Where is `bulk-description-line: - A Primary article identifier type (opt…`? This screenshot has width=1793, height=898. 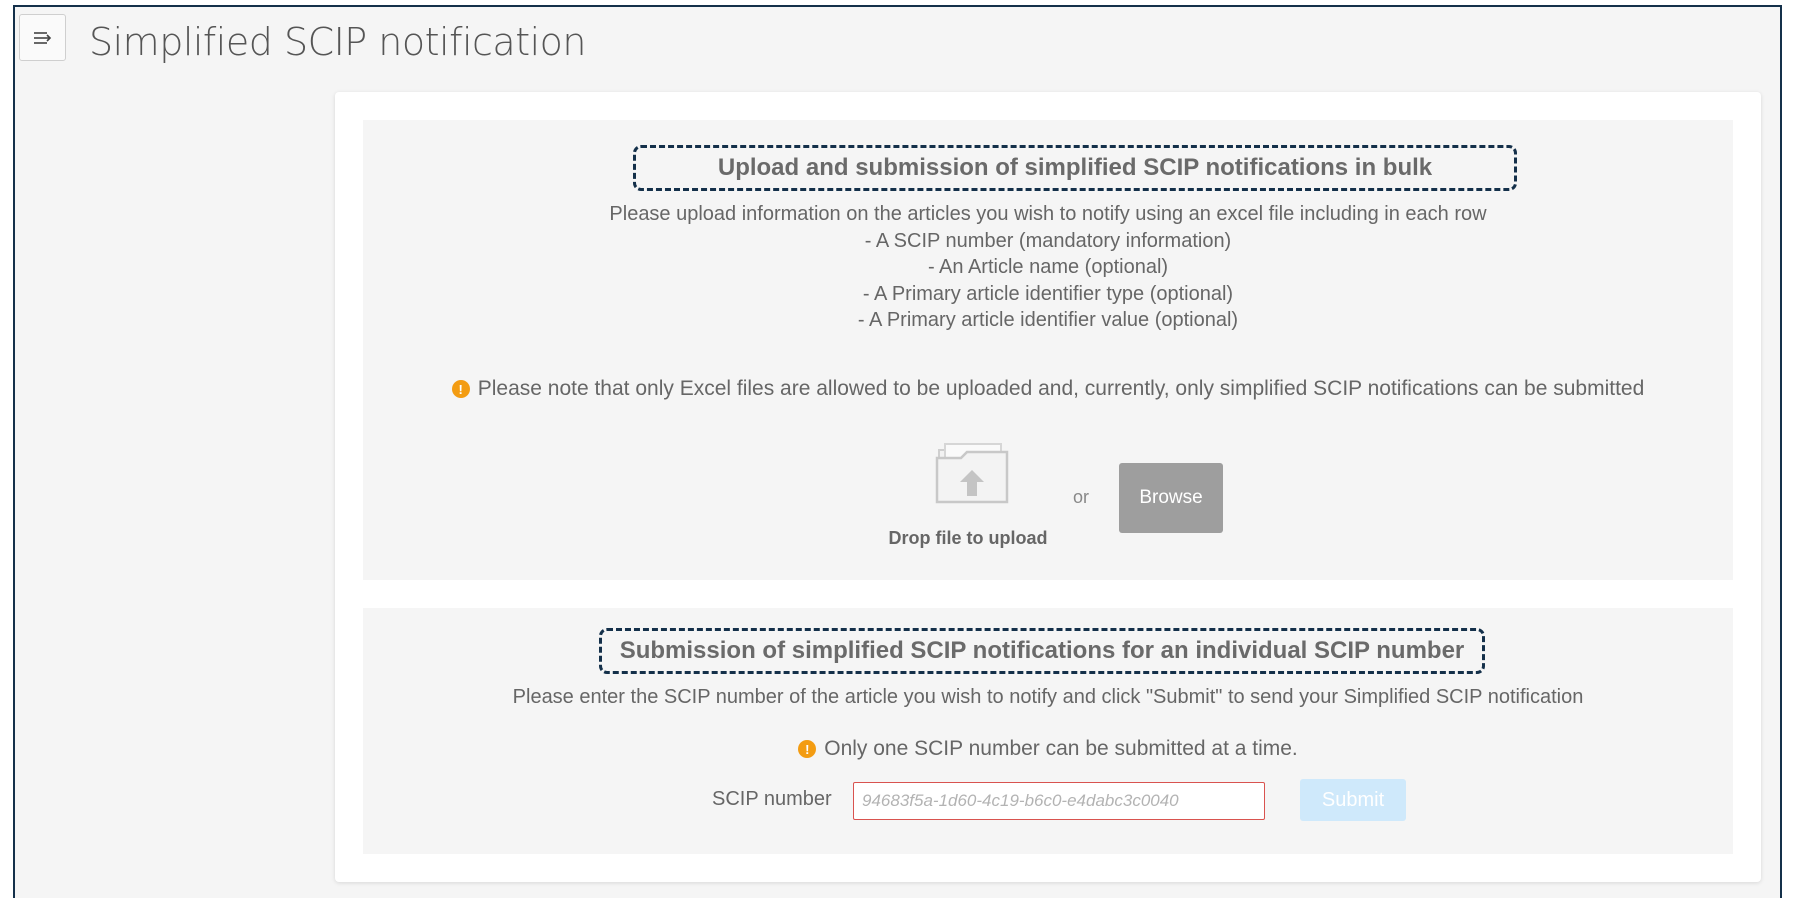
bulk-description-line: - A Primary article identifier type (opt… is located at coordinates (1048, 293).